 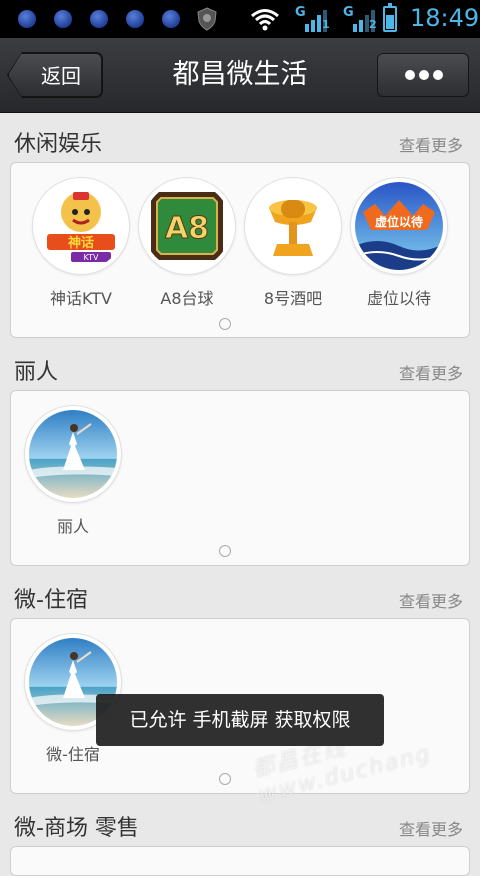 I want to click on svg-text: 神话, so click(x=81, y=243).